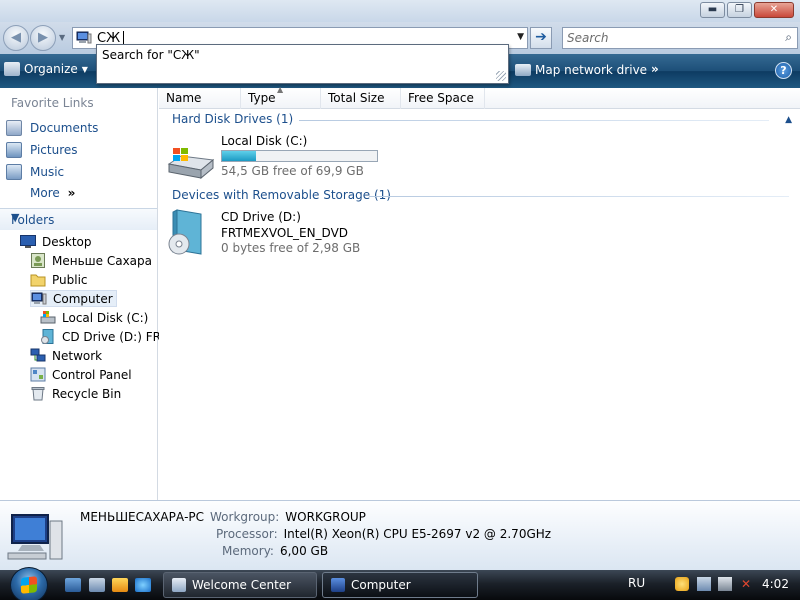 This screenshot has height=600, width=800. What do you see at coordinates (52, 128) in the screenshot?
I see `favorite-link-documents: Documents` at bounding box center [52, 128].